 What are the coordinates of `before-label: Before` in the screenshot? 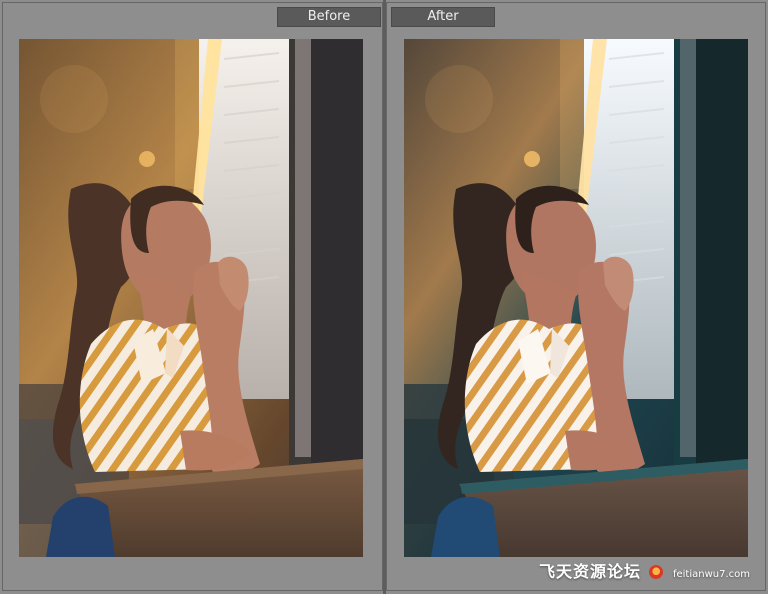 It's located at (329, 17).